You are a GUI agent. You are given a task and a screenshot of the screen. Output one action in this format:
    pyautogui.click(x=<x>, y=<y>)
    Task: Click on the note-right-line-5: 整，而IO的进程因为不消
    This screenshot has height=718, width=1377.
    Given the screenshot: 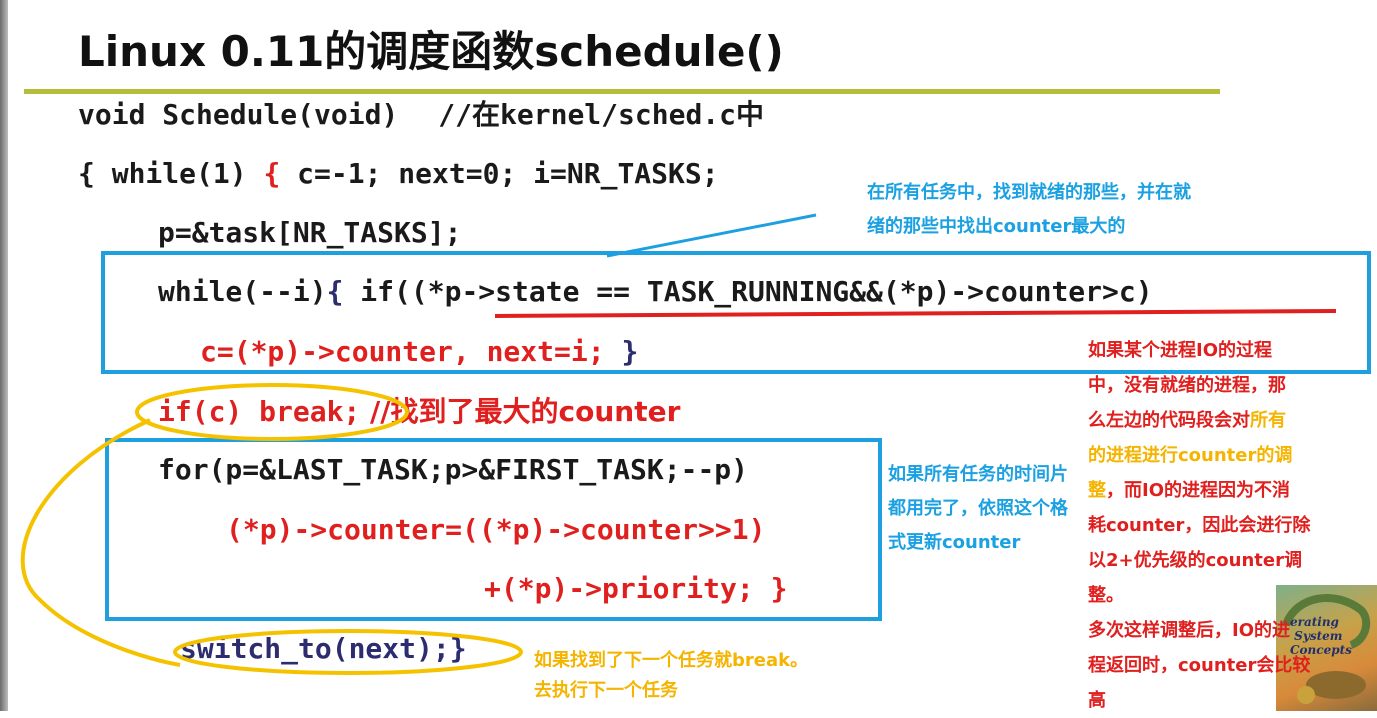 What is the action you would take?
    pyautogui.click(x=1189, y=490)
    